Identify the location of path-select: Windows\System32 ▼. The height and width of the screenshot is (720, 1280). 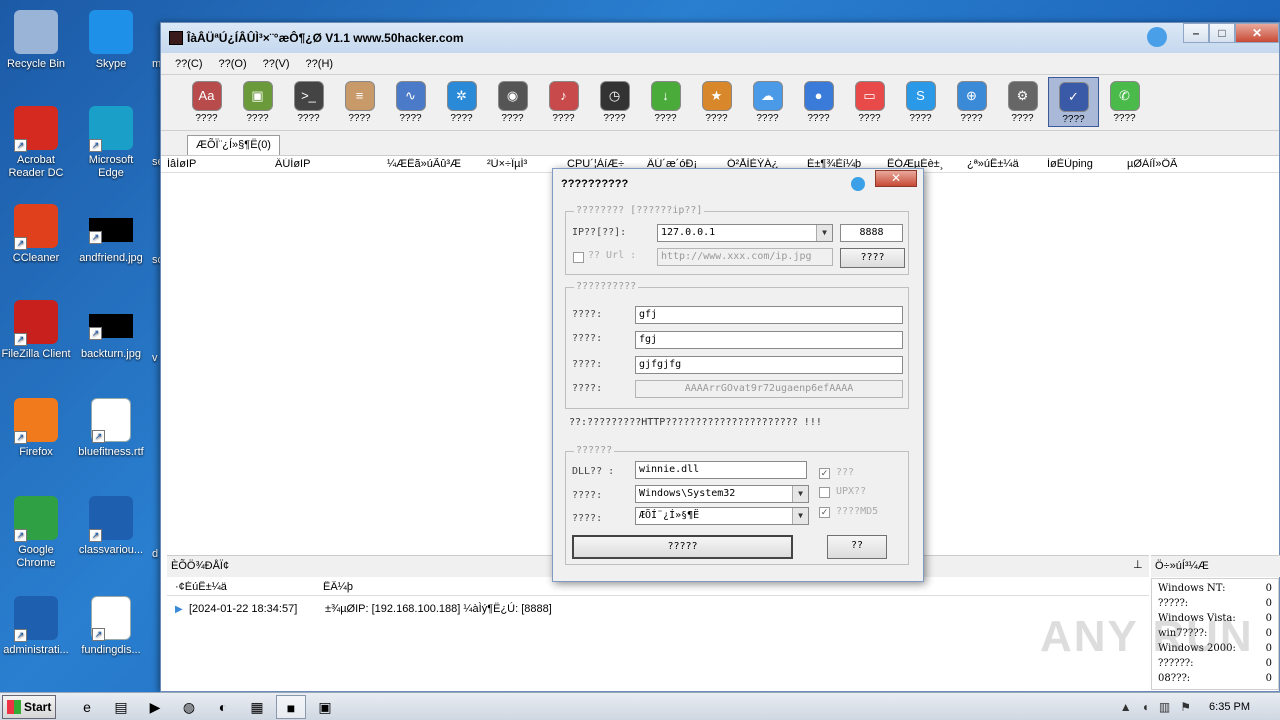
(722, 494).